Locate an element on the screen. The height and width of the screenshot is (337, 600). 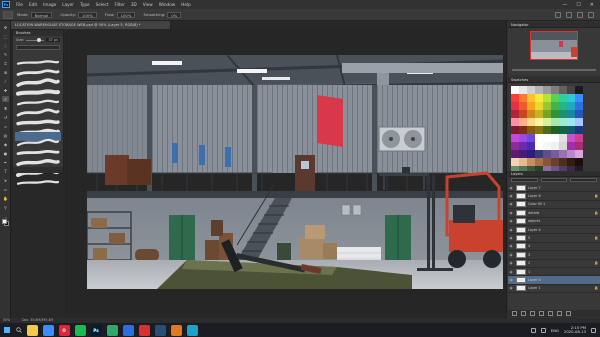
path-select-tool-icon: ➤ is located at coordinates (5, 180).